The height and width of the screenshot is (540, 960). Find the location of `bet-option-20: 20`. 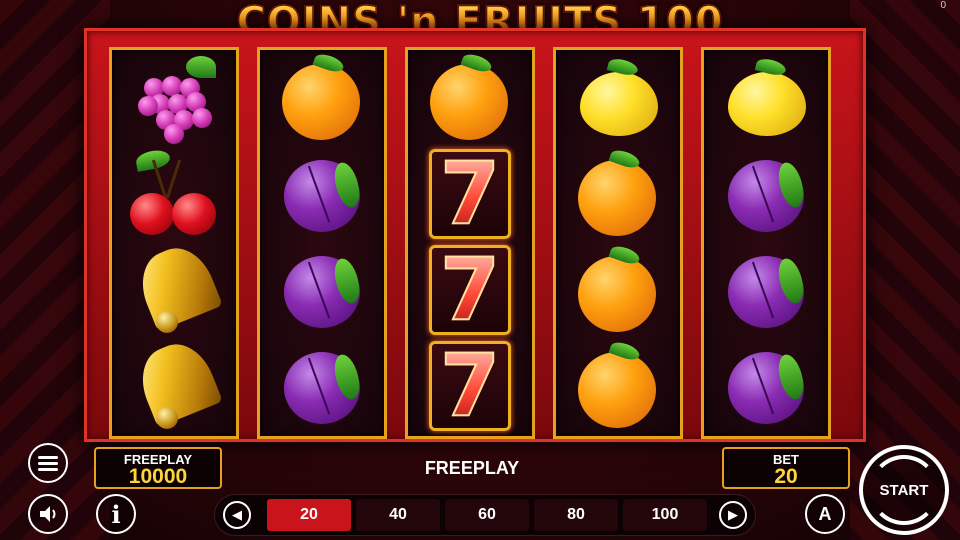

bet-option-20: 20 is located at coordinates (309, 515).